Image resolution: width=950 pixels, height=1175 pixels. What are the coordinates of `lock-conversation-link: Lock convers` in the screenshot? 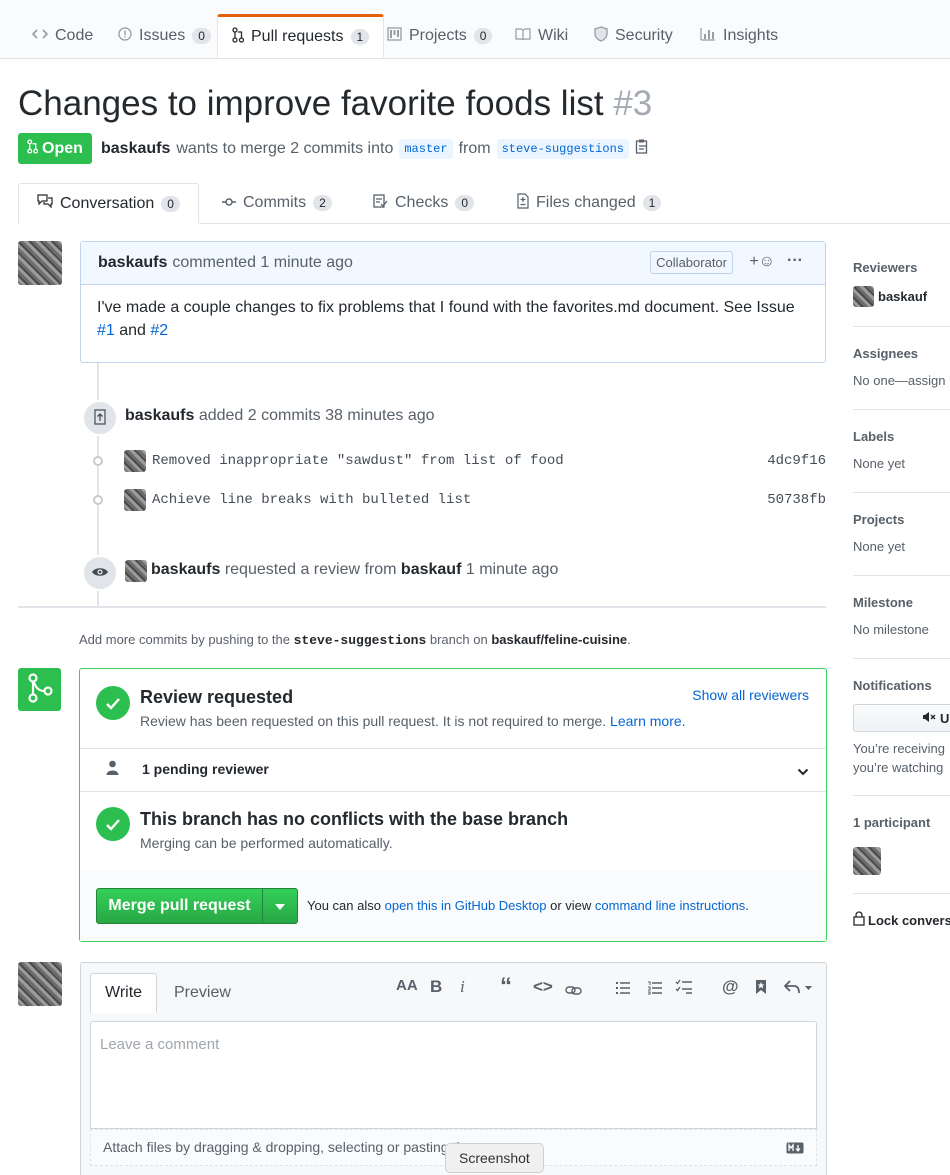 It's located at (901, 920).